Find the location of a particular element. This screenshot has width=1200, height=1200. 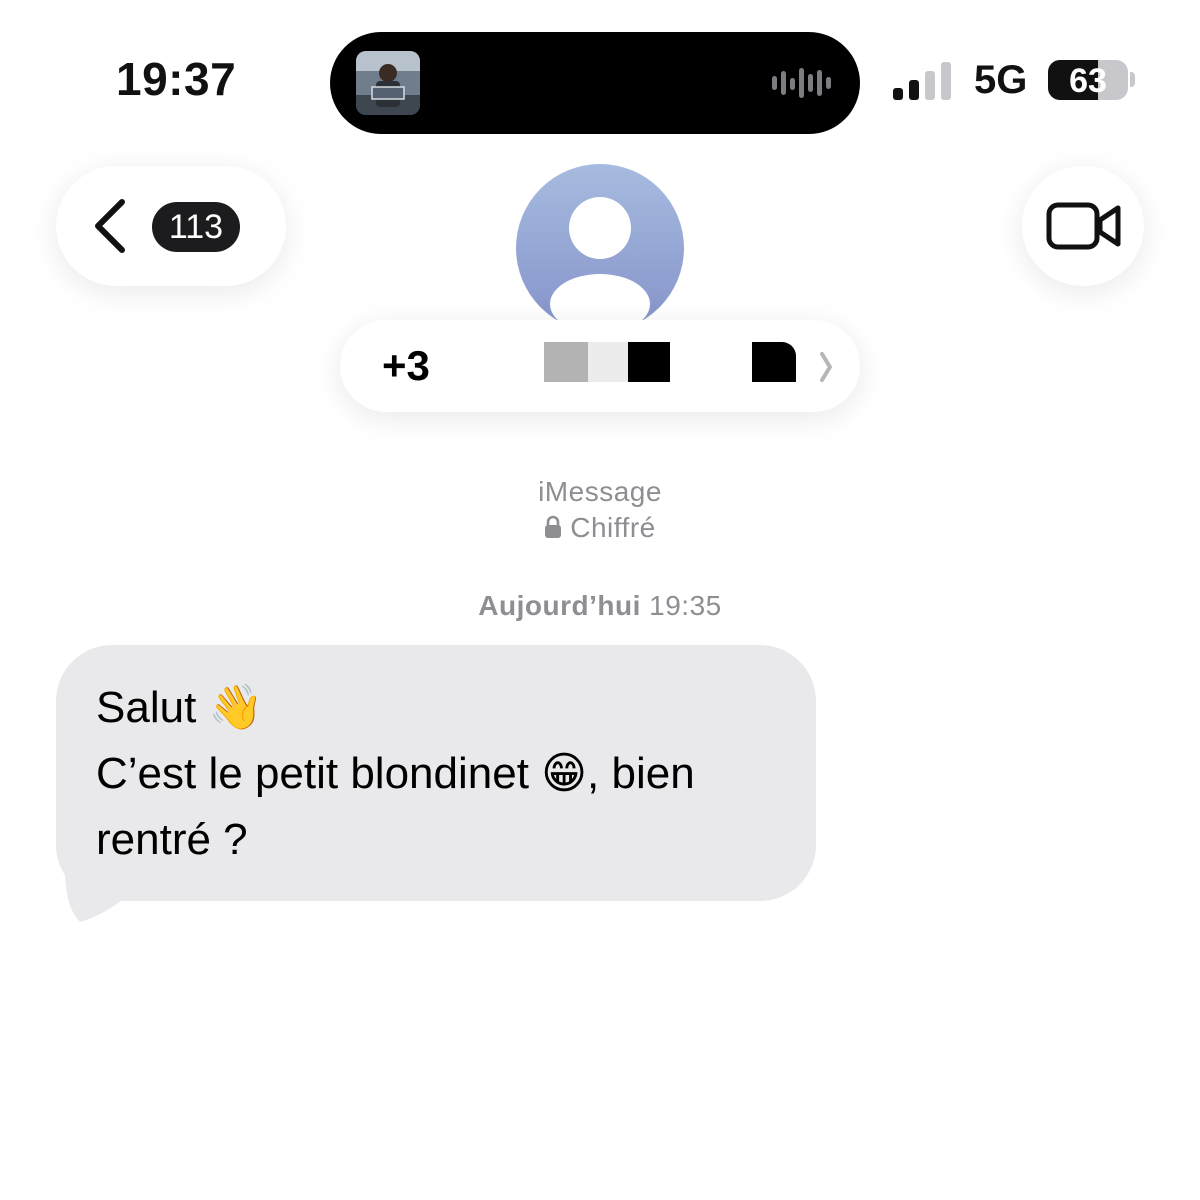

status-time: 19:37 is located at coordinates (176, 79).